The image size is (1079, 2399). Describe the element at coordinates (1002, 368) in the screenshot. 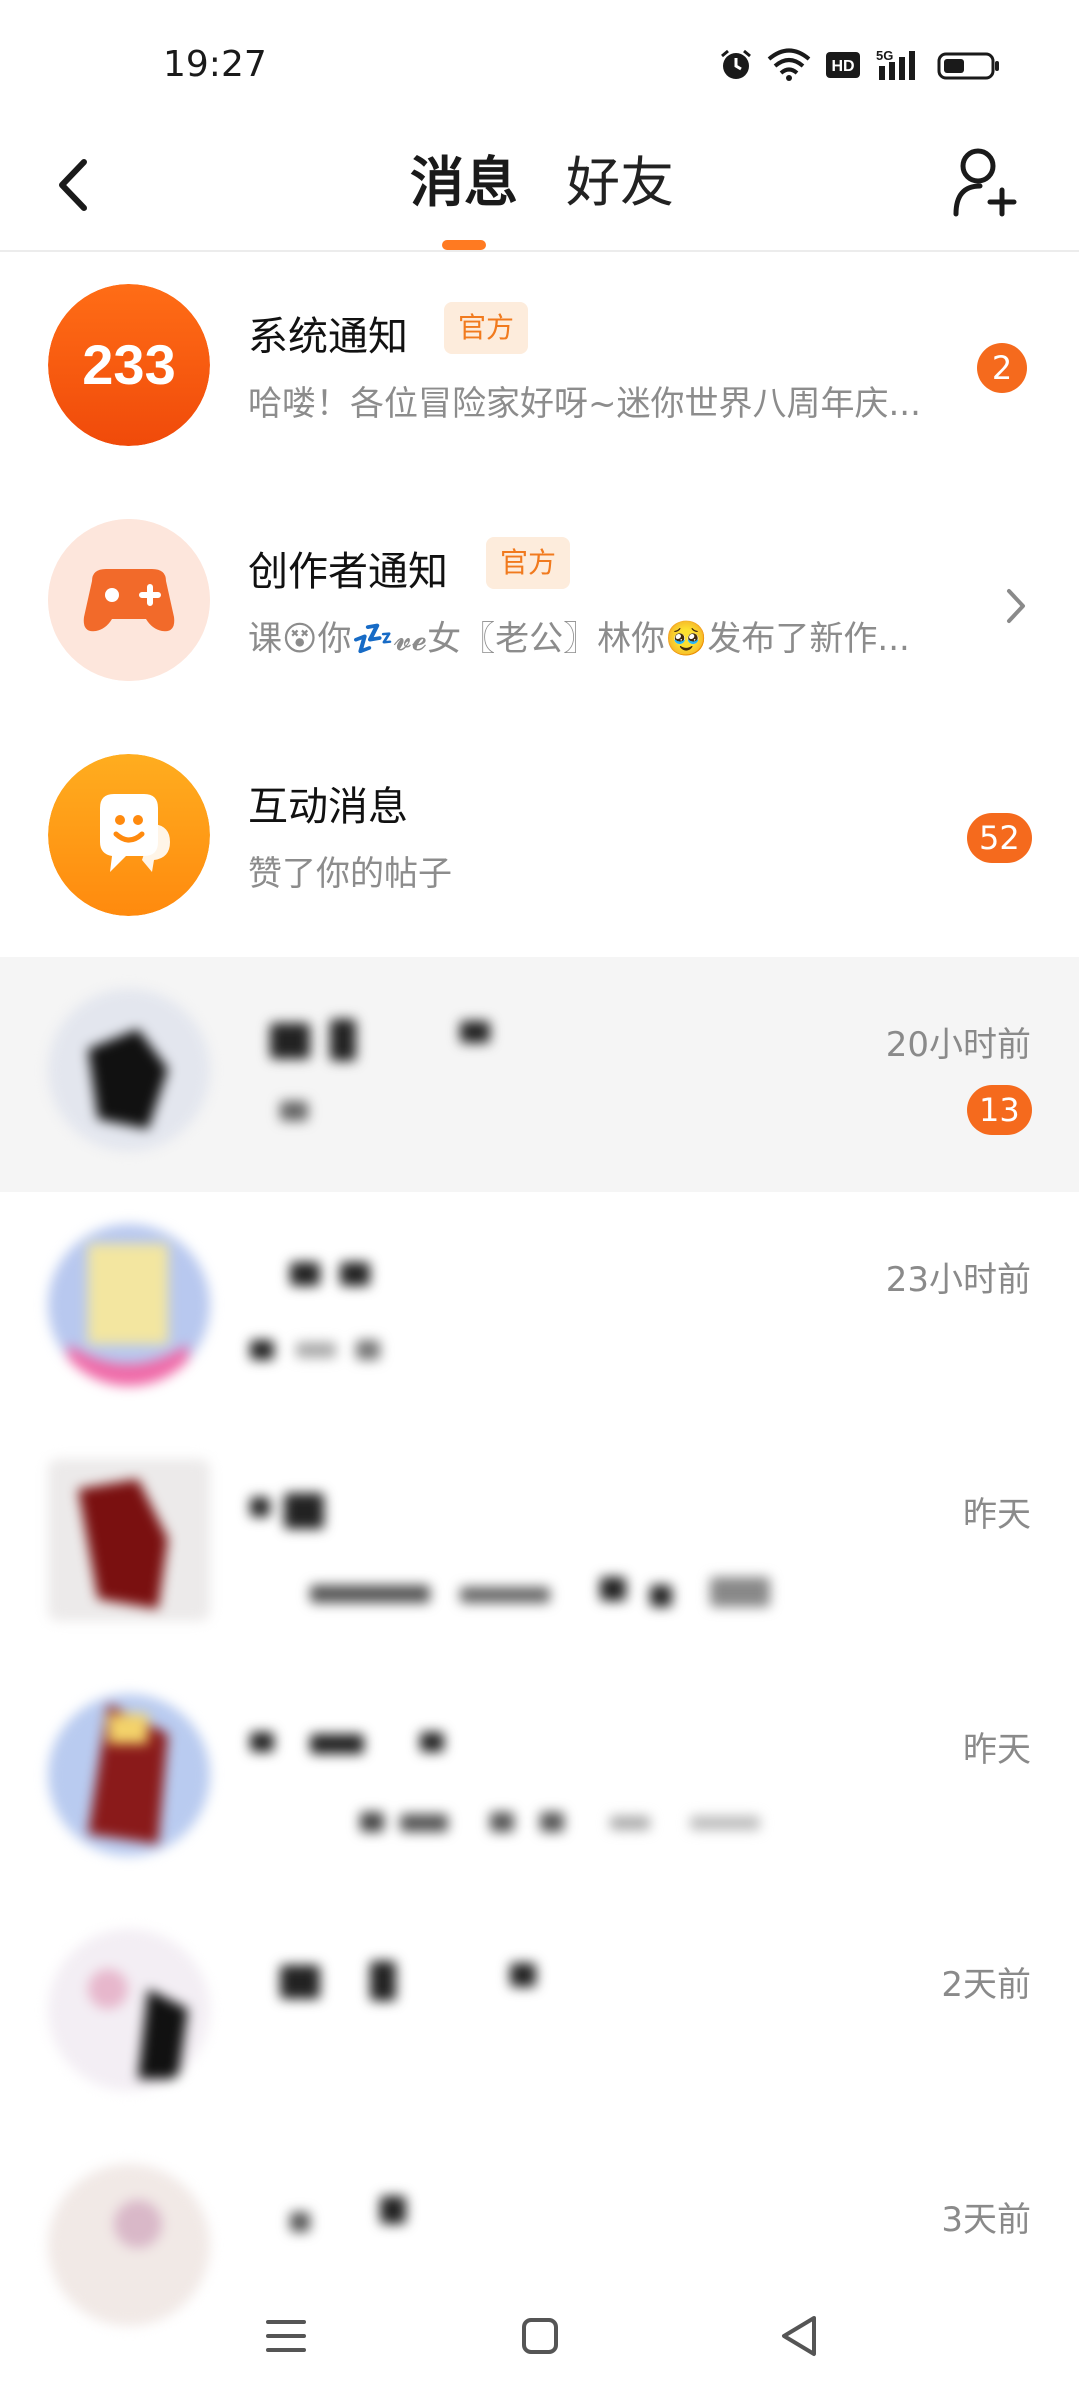

I see `unread-badge: 2` at that location.